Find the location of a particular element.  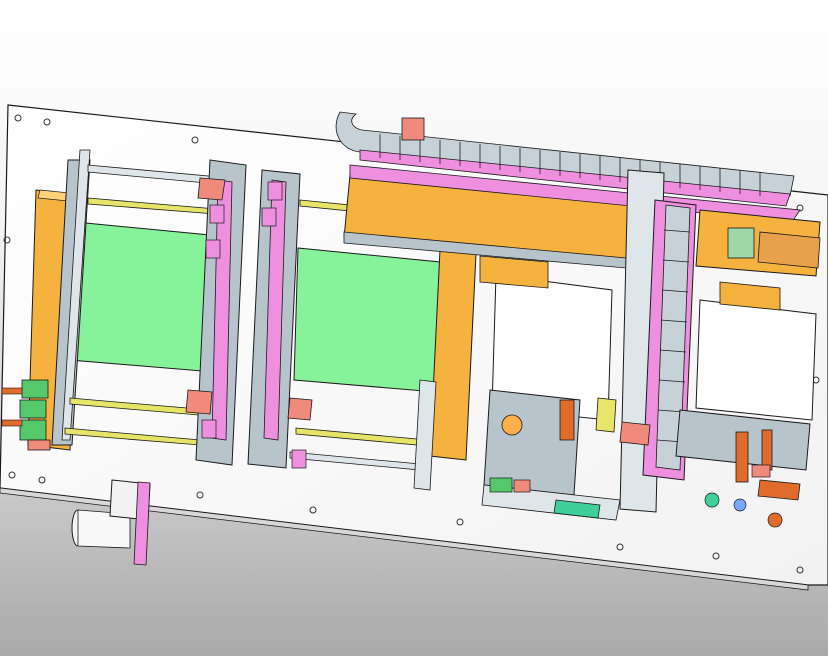

vertical-cable-chain is located at coordinates (658, 341).